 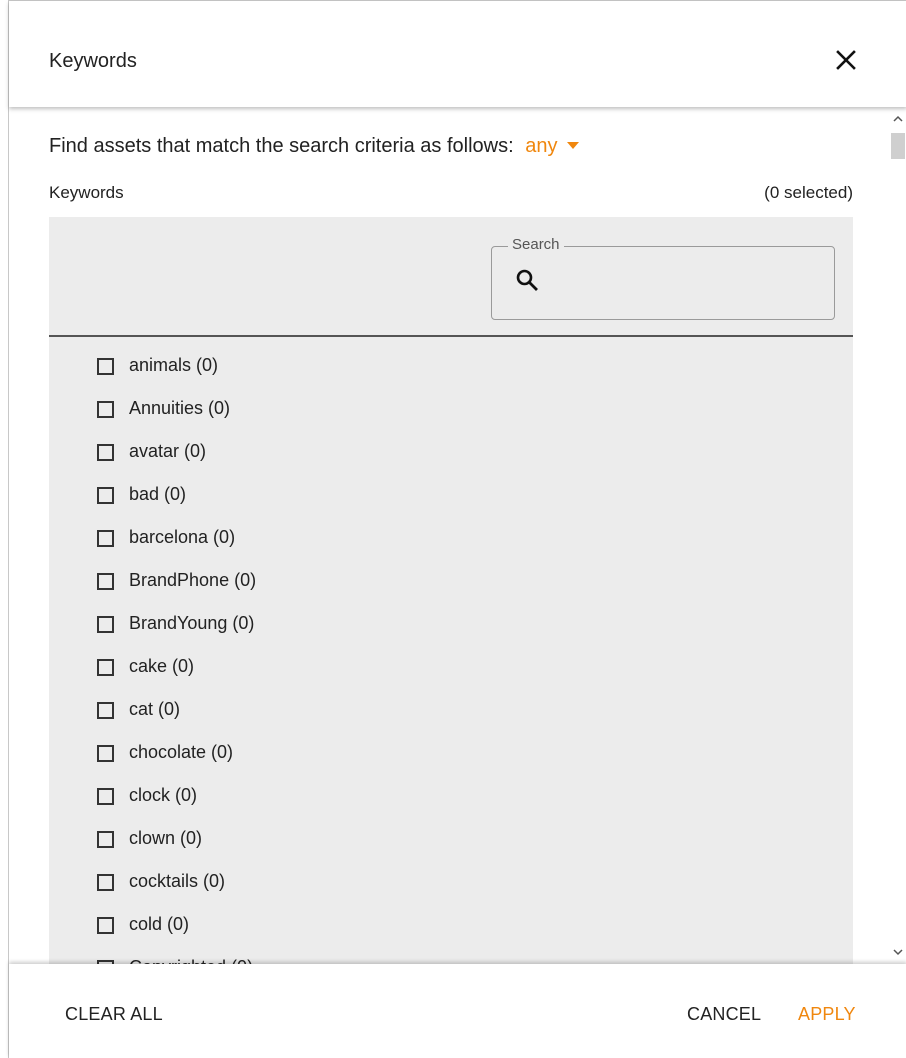 I want to click on search-label: Search, so click(x=536, y=244).